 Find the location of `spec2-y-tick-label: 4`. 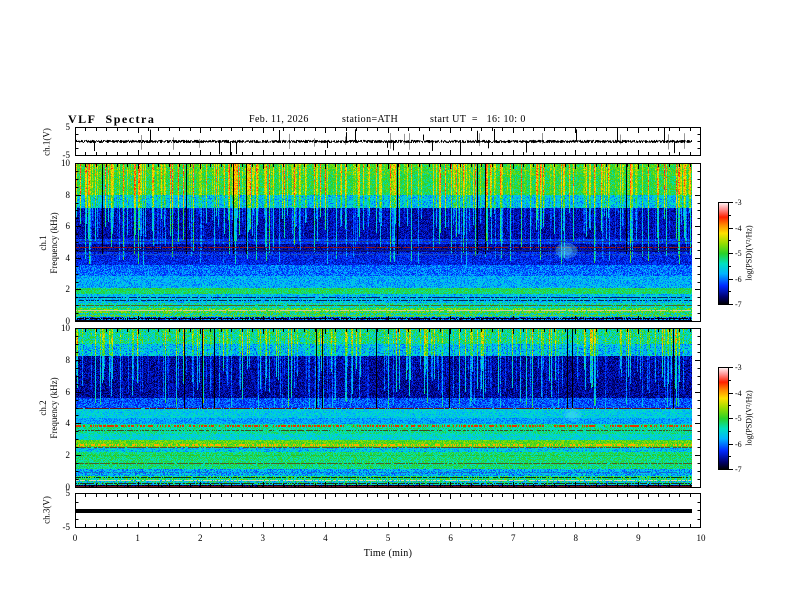

spec2-y-tick-label: 4 is located at coordinates (68, 423).